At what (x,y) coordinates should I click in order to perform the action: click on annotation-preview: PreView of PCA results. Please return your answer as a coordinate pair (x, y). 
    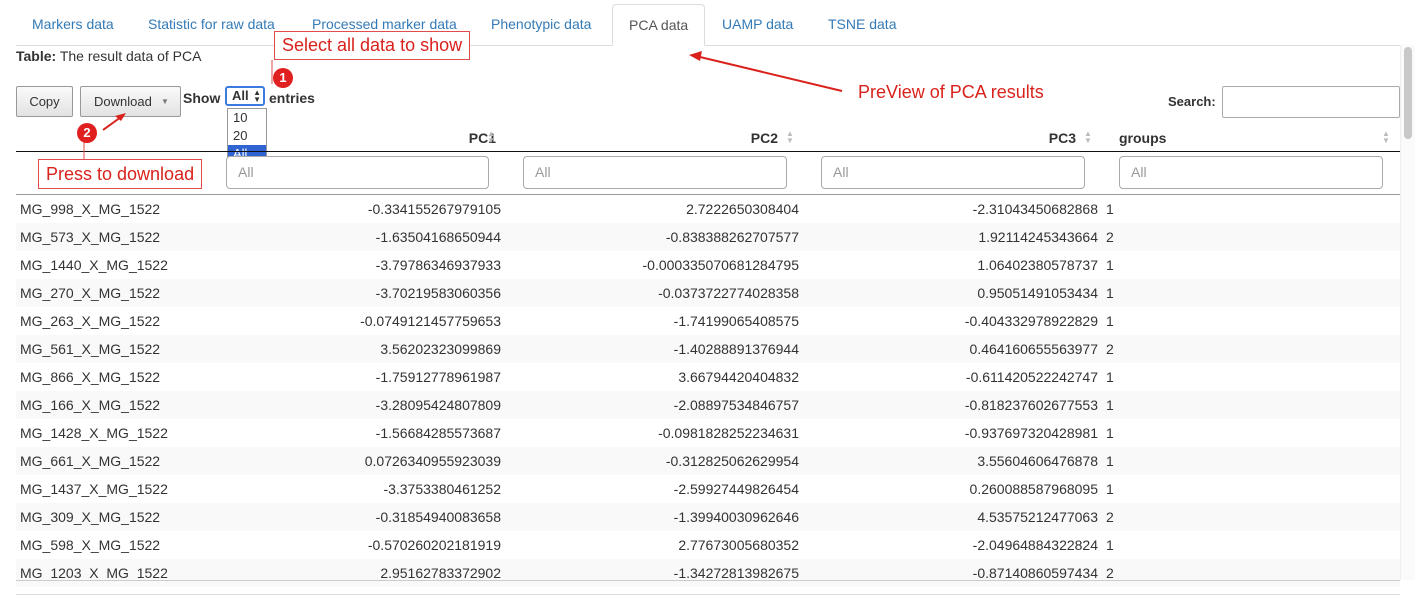
    Looking at the image, I should click on (951, 92).